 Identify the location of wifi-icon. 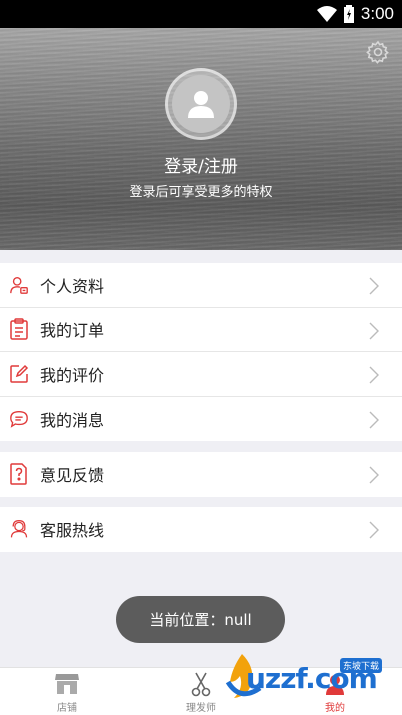
(327, 16).